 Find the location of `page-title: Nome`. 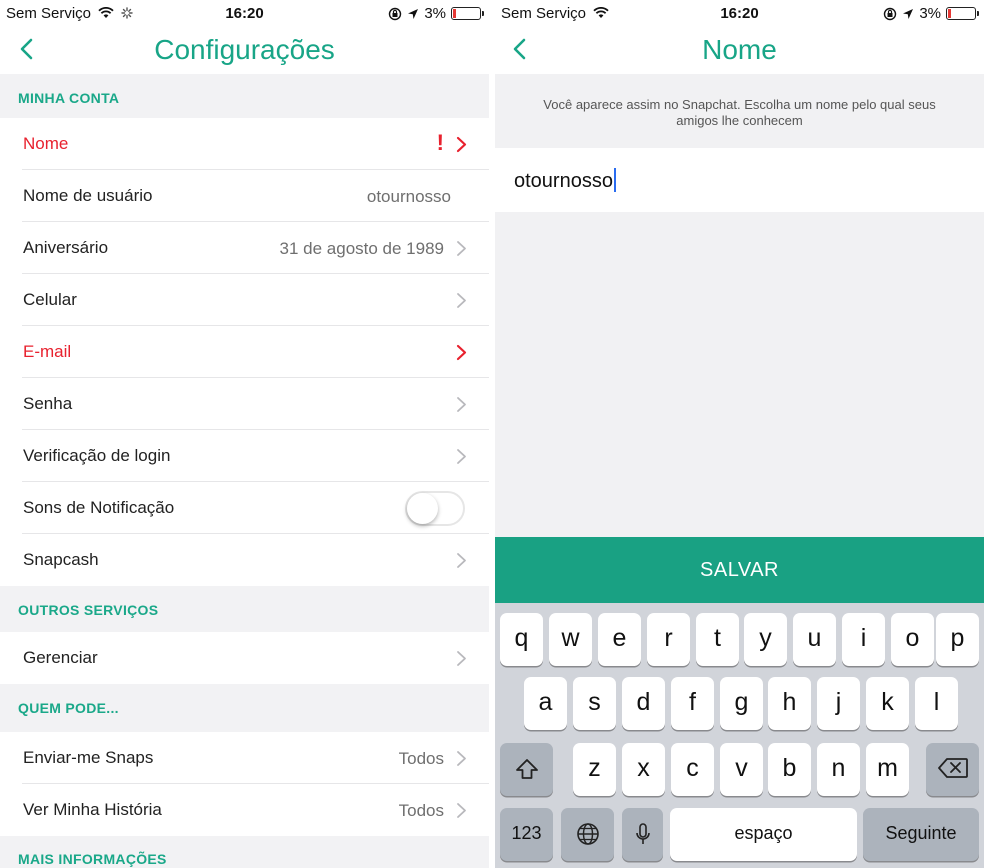

page-title: Nome is located at coordinates (739, 49).